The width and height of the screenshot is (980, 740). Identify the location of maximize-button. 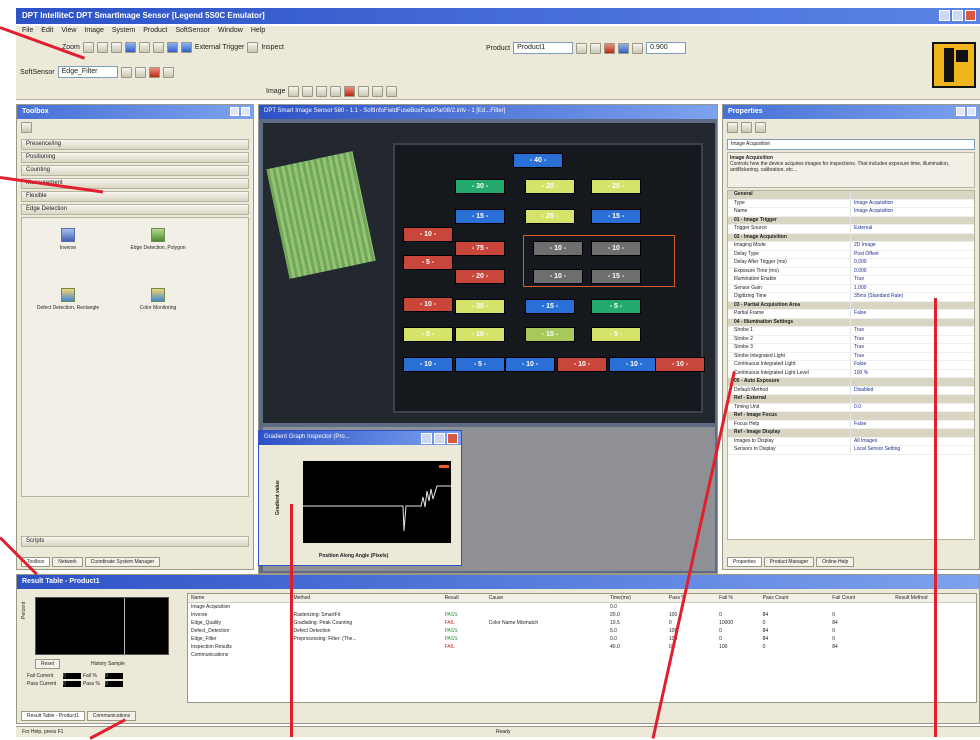
(957, 15).